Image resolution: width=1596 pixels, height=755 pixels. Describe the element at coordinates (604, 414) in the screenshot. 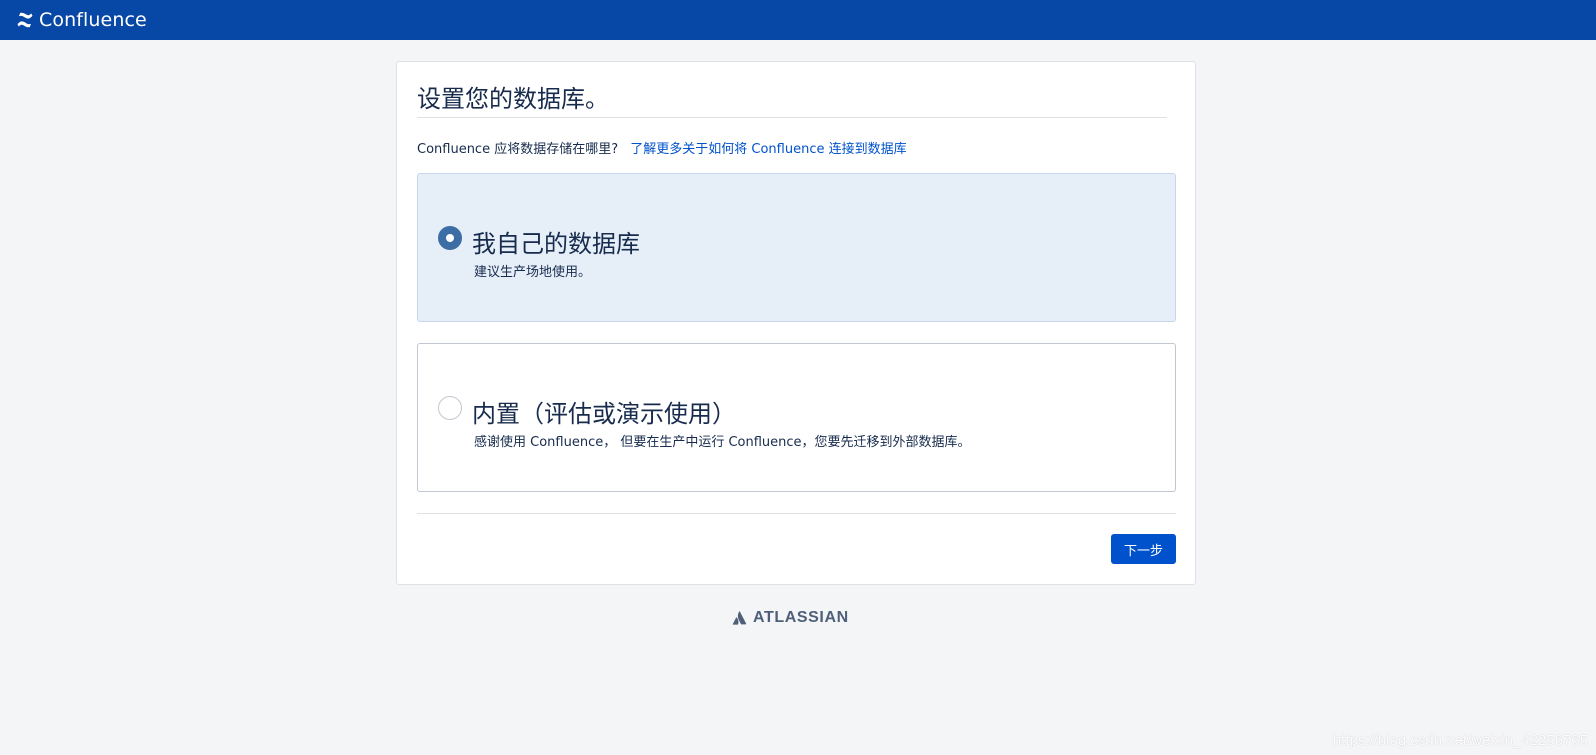

I see `option-title: 内置（评估或演示使用）` at that location.